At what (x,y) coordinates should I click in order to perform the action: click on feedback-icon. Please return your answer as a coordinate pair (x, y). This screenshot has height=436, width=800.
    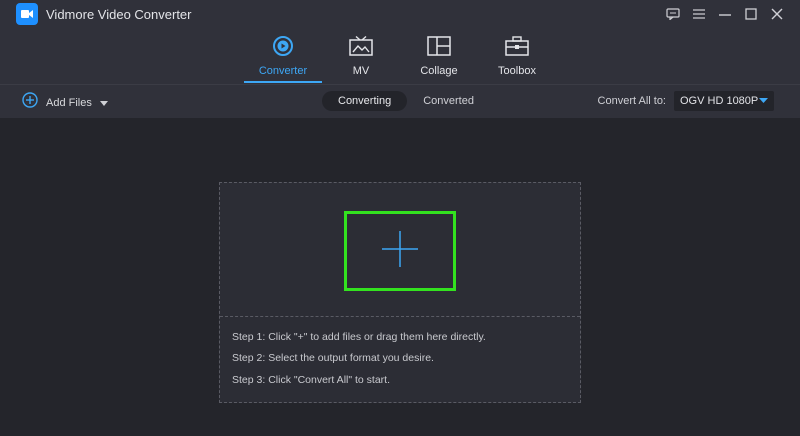
    Looking at the image, I should click on (673, 14).